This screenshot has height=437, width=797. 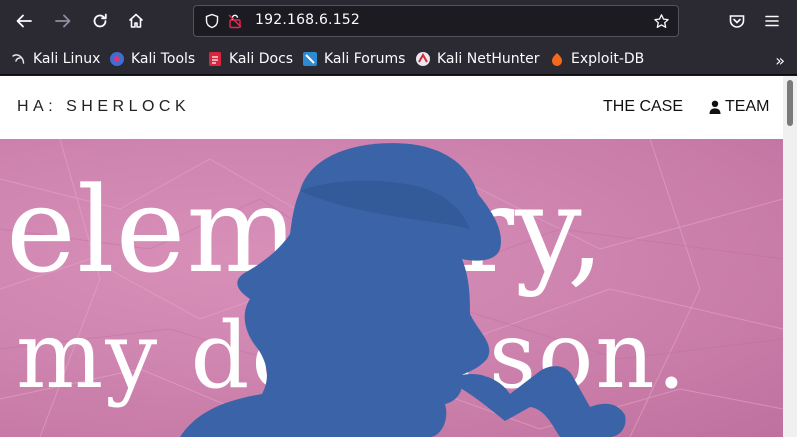 I want to click on forward-button, so click(x=63, y=21).